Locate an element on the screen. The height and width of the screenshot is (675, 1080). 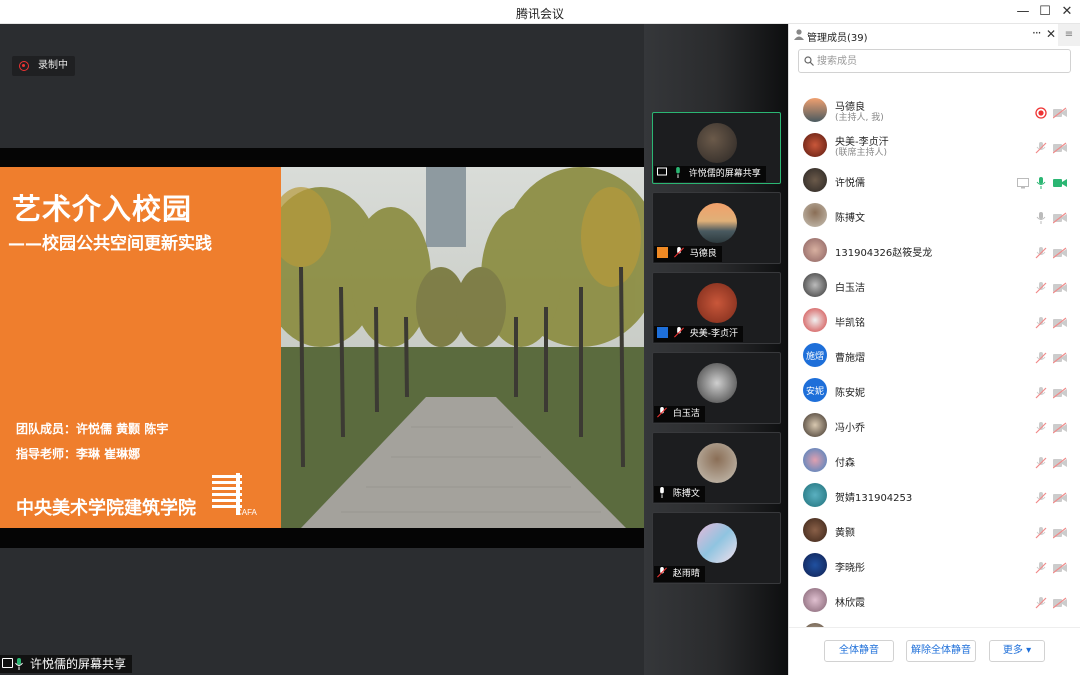
member-search is located at coordinates (934, 61).